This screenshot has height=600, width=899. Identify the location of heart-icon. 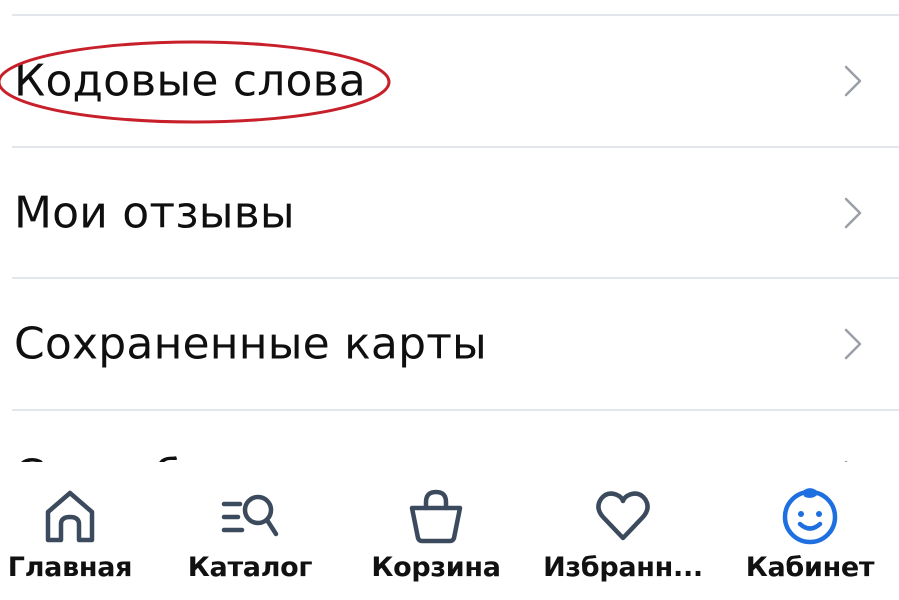
(623, 516).